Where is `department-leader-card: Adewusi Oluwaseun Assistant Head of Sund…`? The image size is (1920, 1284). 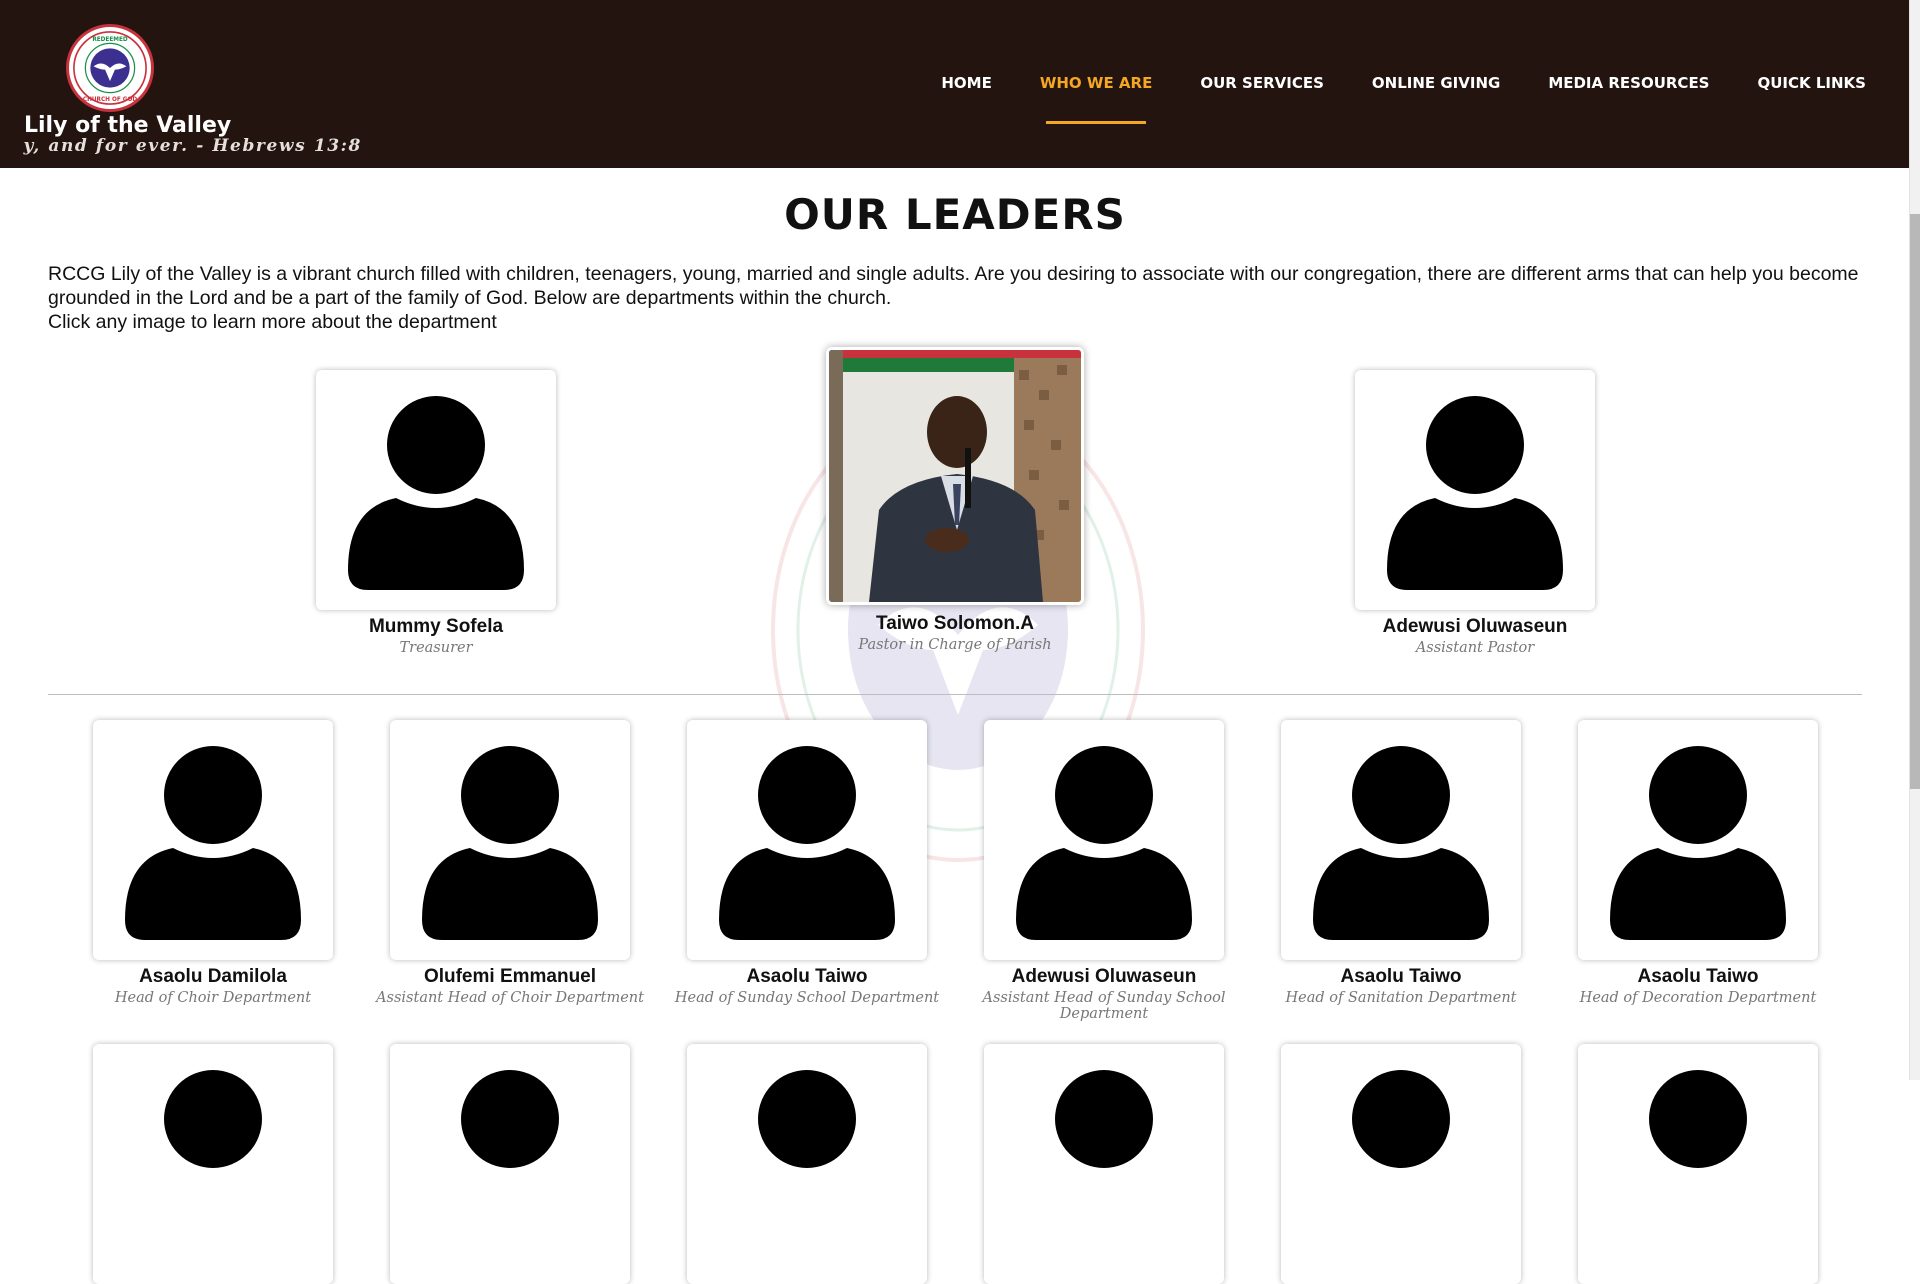
department-leader-card: Adewusi Oluwaseun Assistant Head of Sund… is located at coordinates (1104, 871).